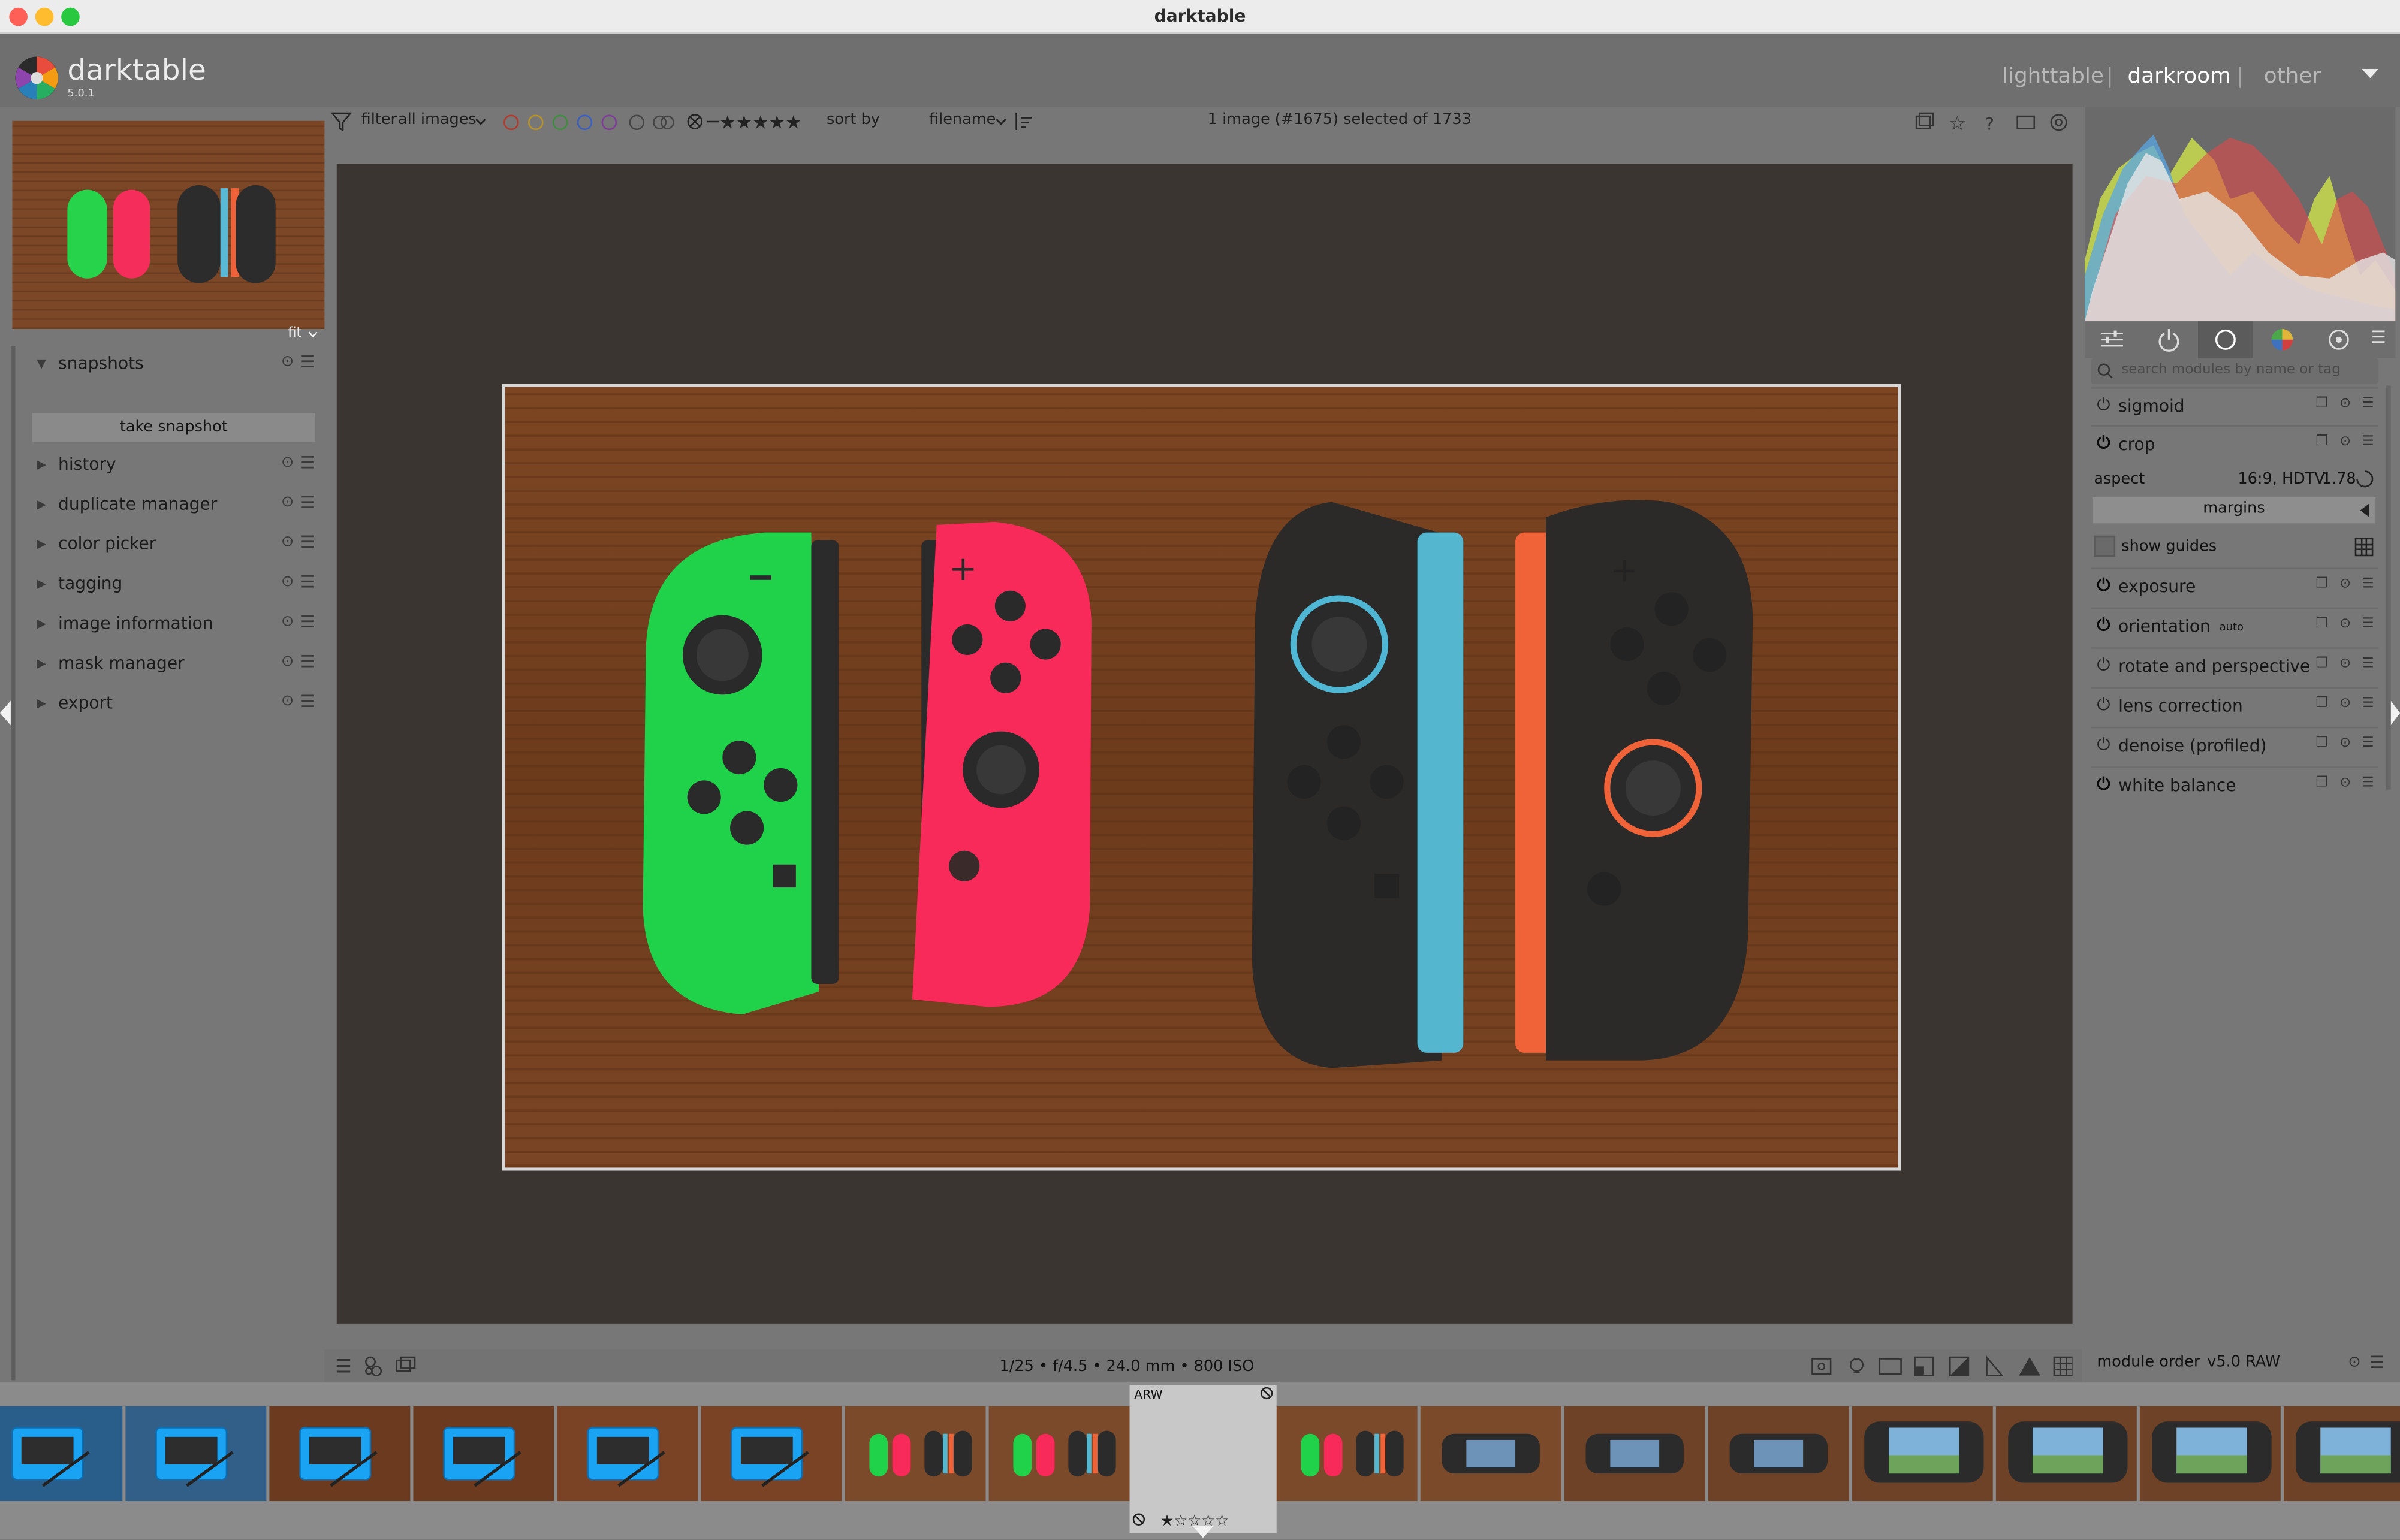  I want to click on module-export: ▶ export ⊙ ☰, so click(169, 703).